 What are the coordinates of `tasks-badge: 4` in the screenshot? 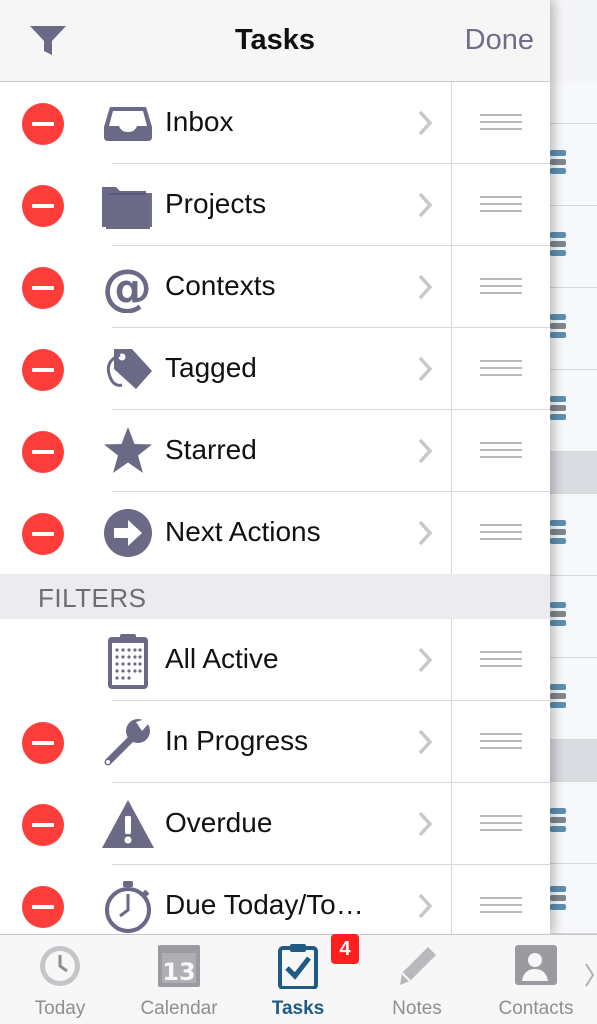 It's located at (345, 949).